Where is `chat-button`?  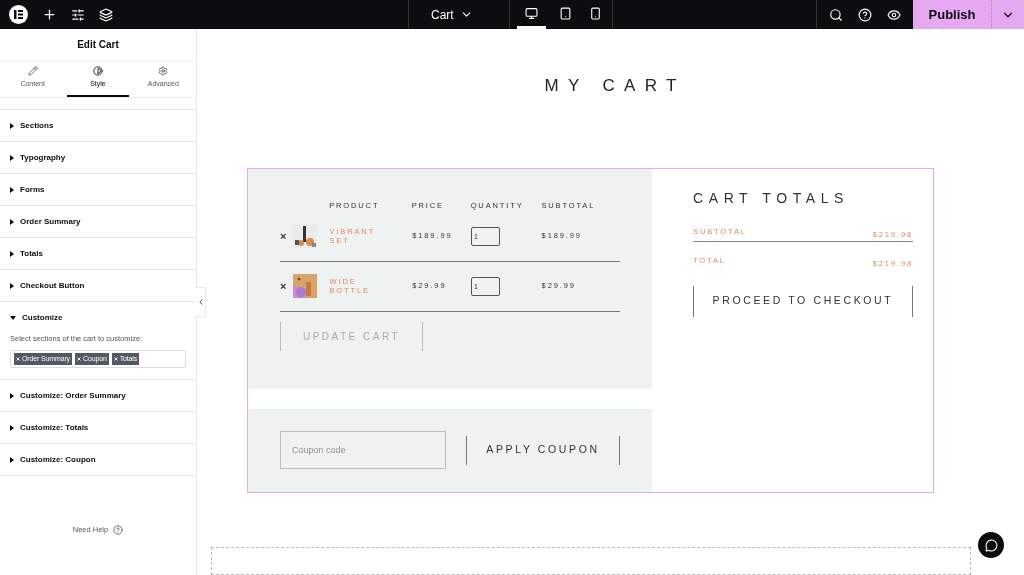 chat-button is located at coordinates (991, 545).